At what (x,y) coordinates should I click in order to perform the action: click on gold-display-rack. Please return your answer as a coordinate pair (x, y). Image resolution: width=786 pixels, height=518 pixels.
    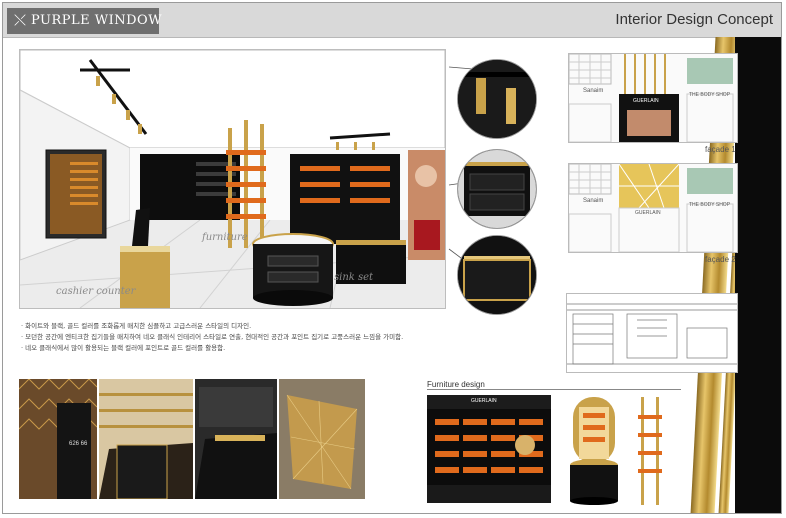
    Looking at the image, I should click on (246, 184).